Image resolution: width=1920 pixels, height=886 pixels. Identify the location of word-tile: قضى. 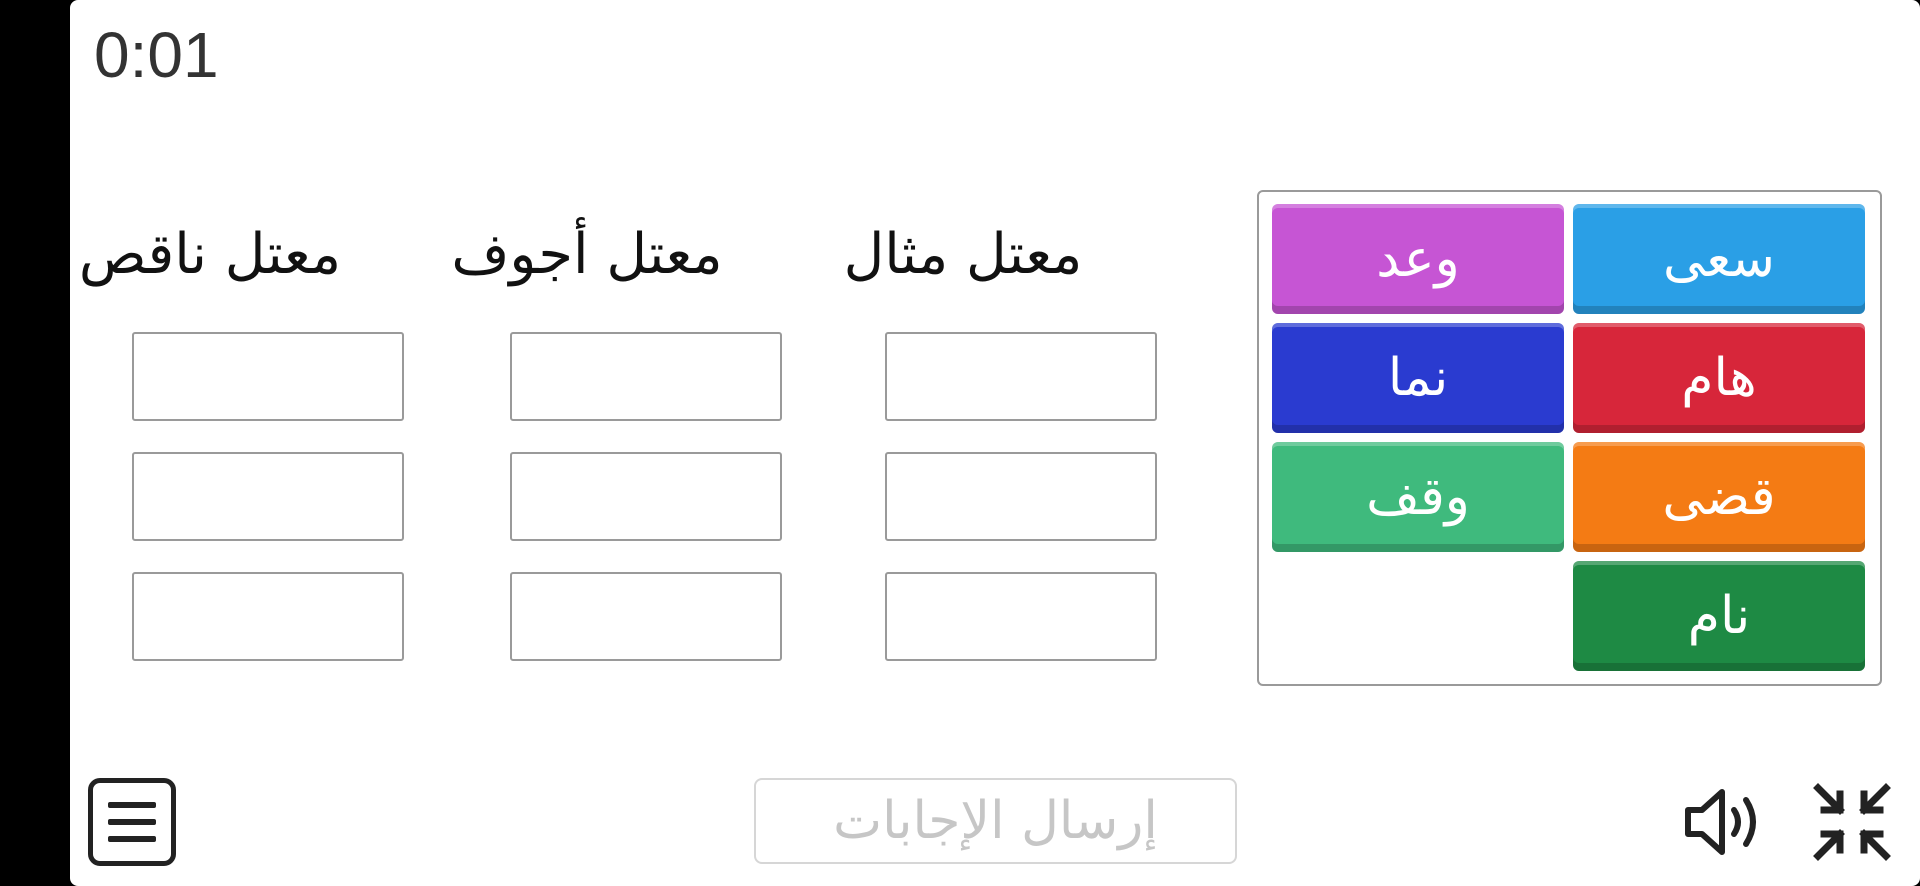
(1719, 497).